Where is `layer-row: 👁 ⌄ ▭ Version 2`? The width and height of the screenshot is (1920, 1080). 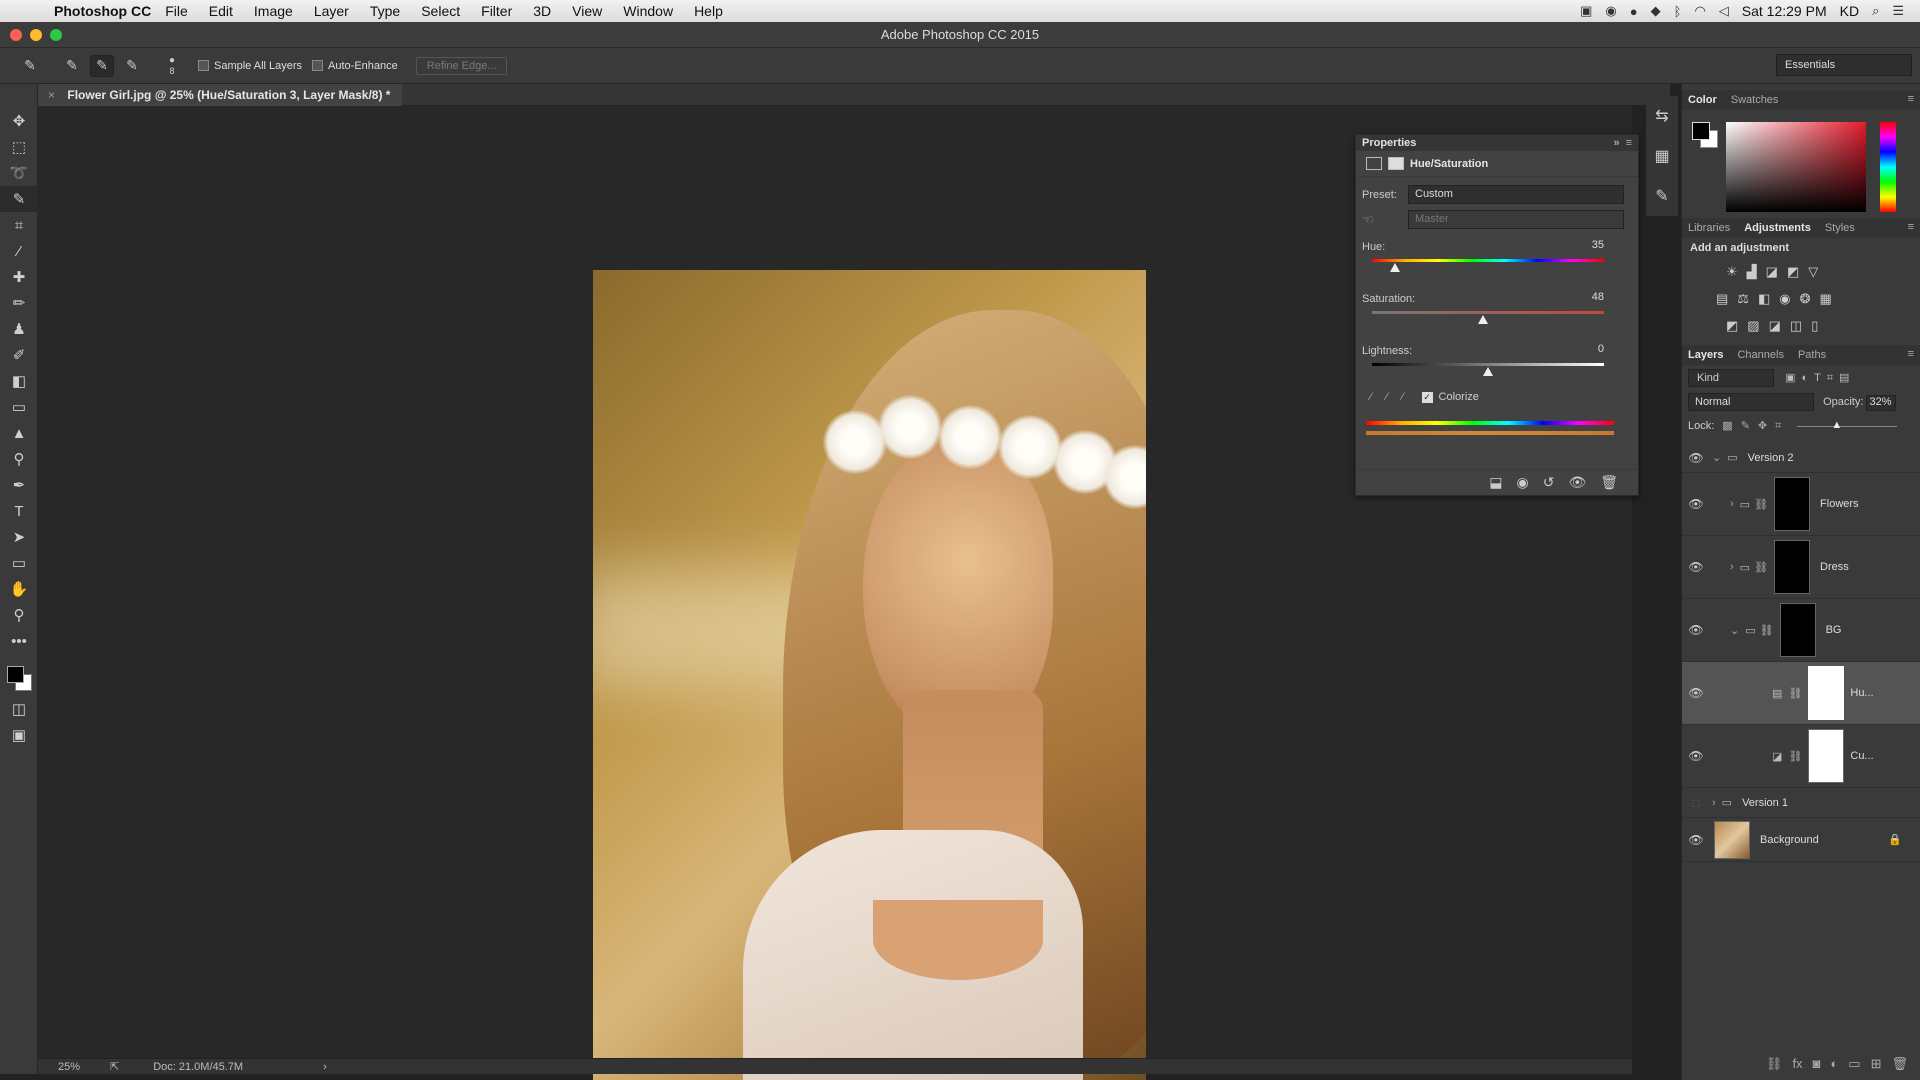
layer-row: 👁 ⌄ ▭ Version 2 is located at coordinates (1801, 458).